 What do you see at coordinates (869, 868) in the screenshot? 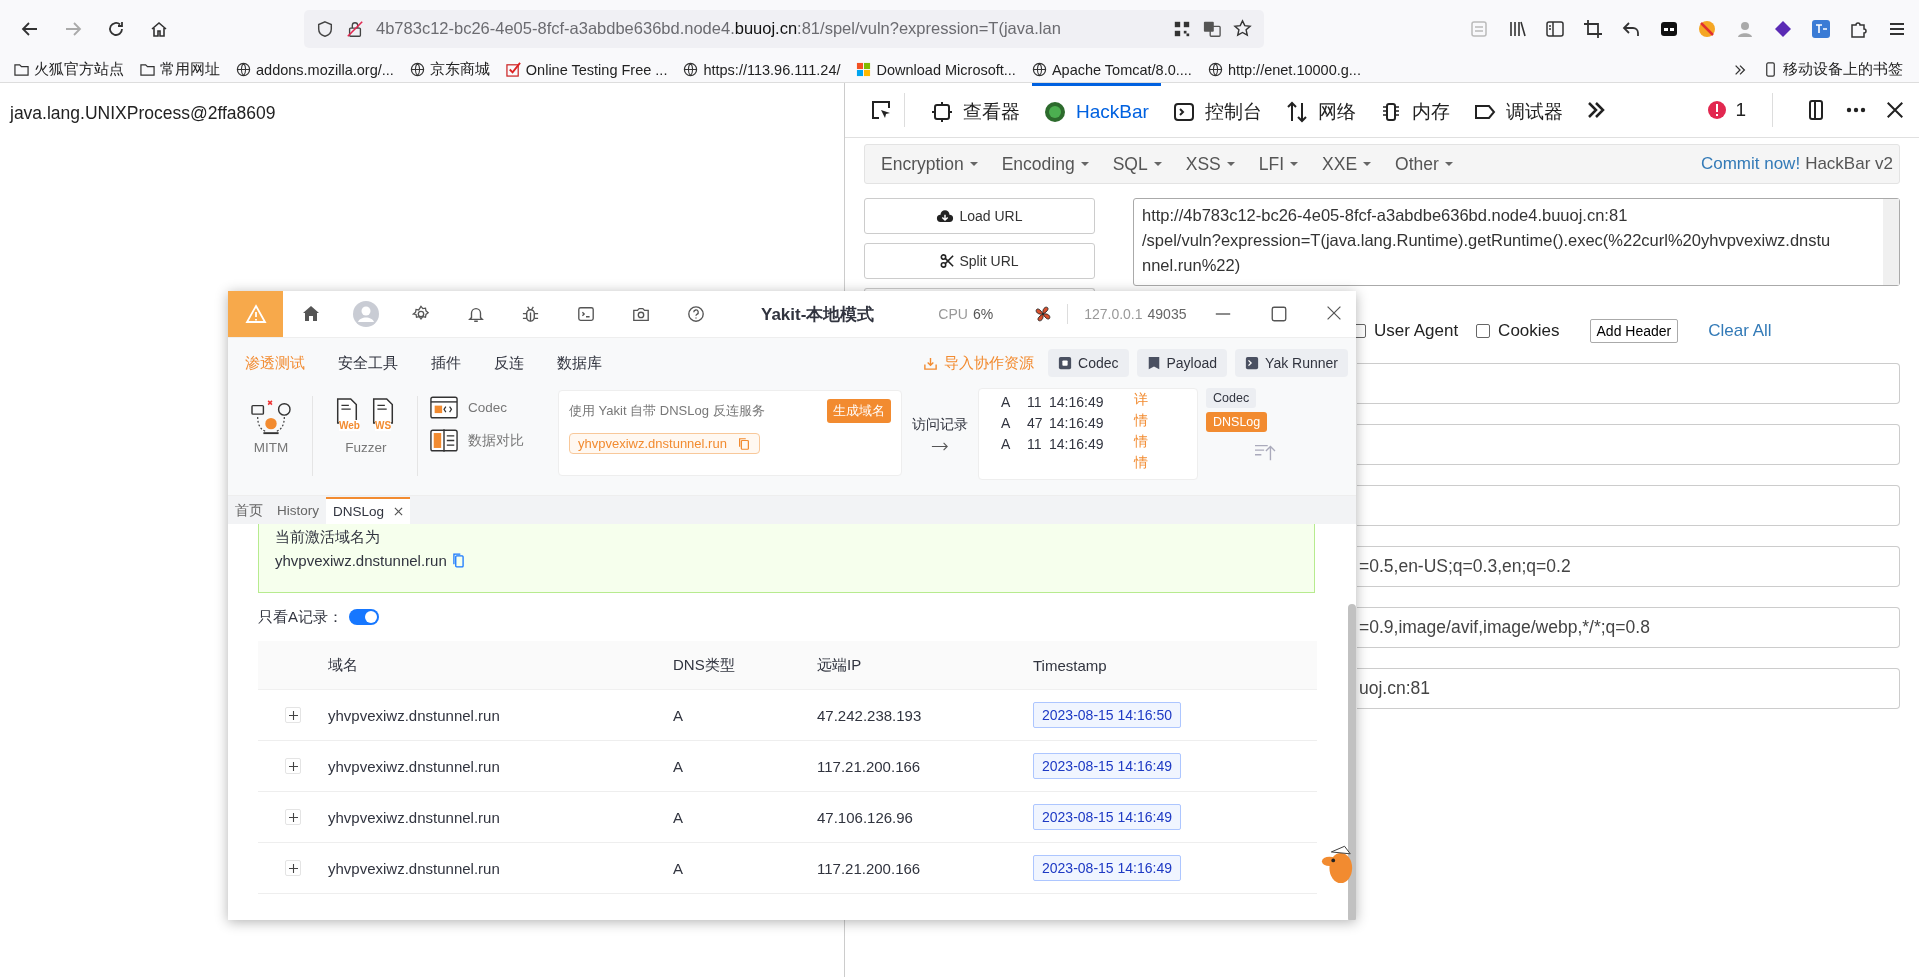
I see `table-cell-text: 117.21.200.166` at bounding box center [869, 868].